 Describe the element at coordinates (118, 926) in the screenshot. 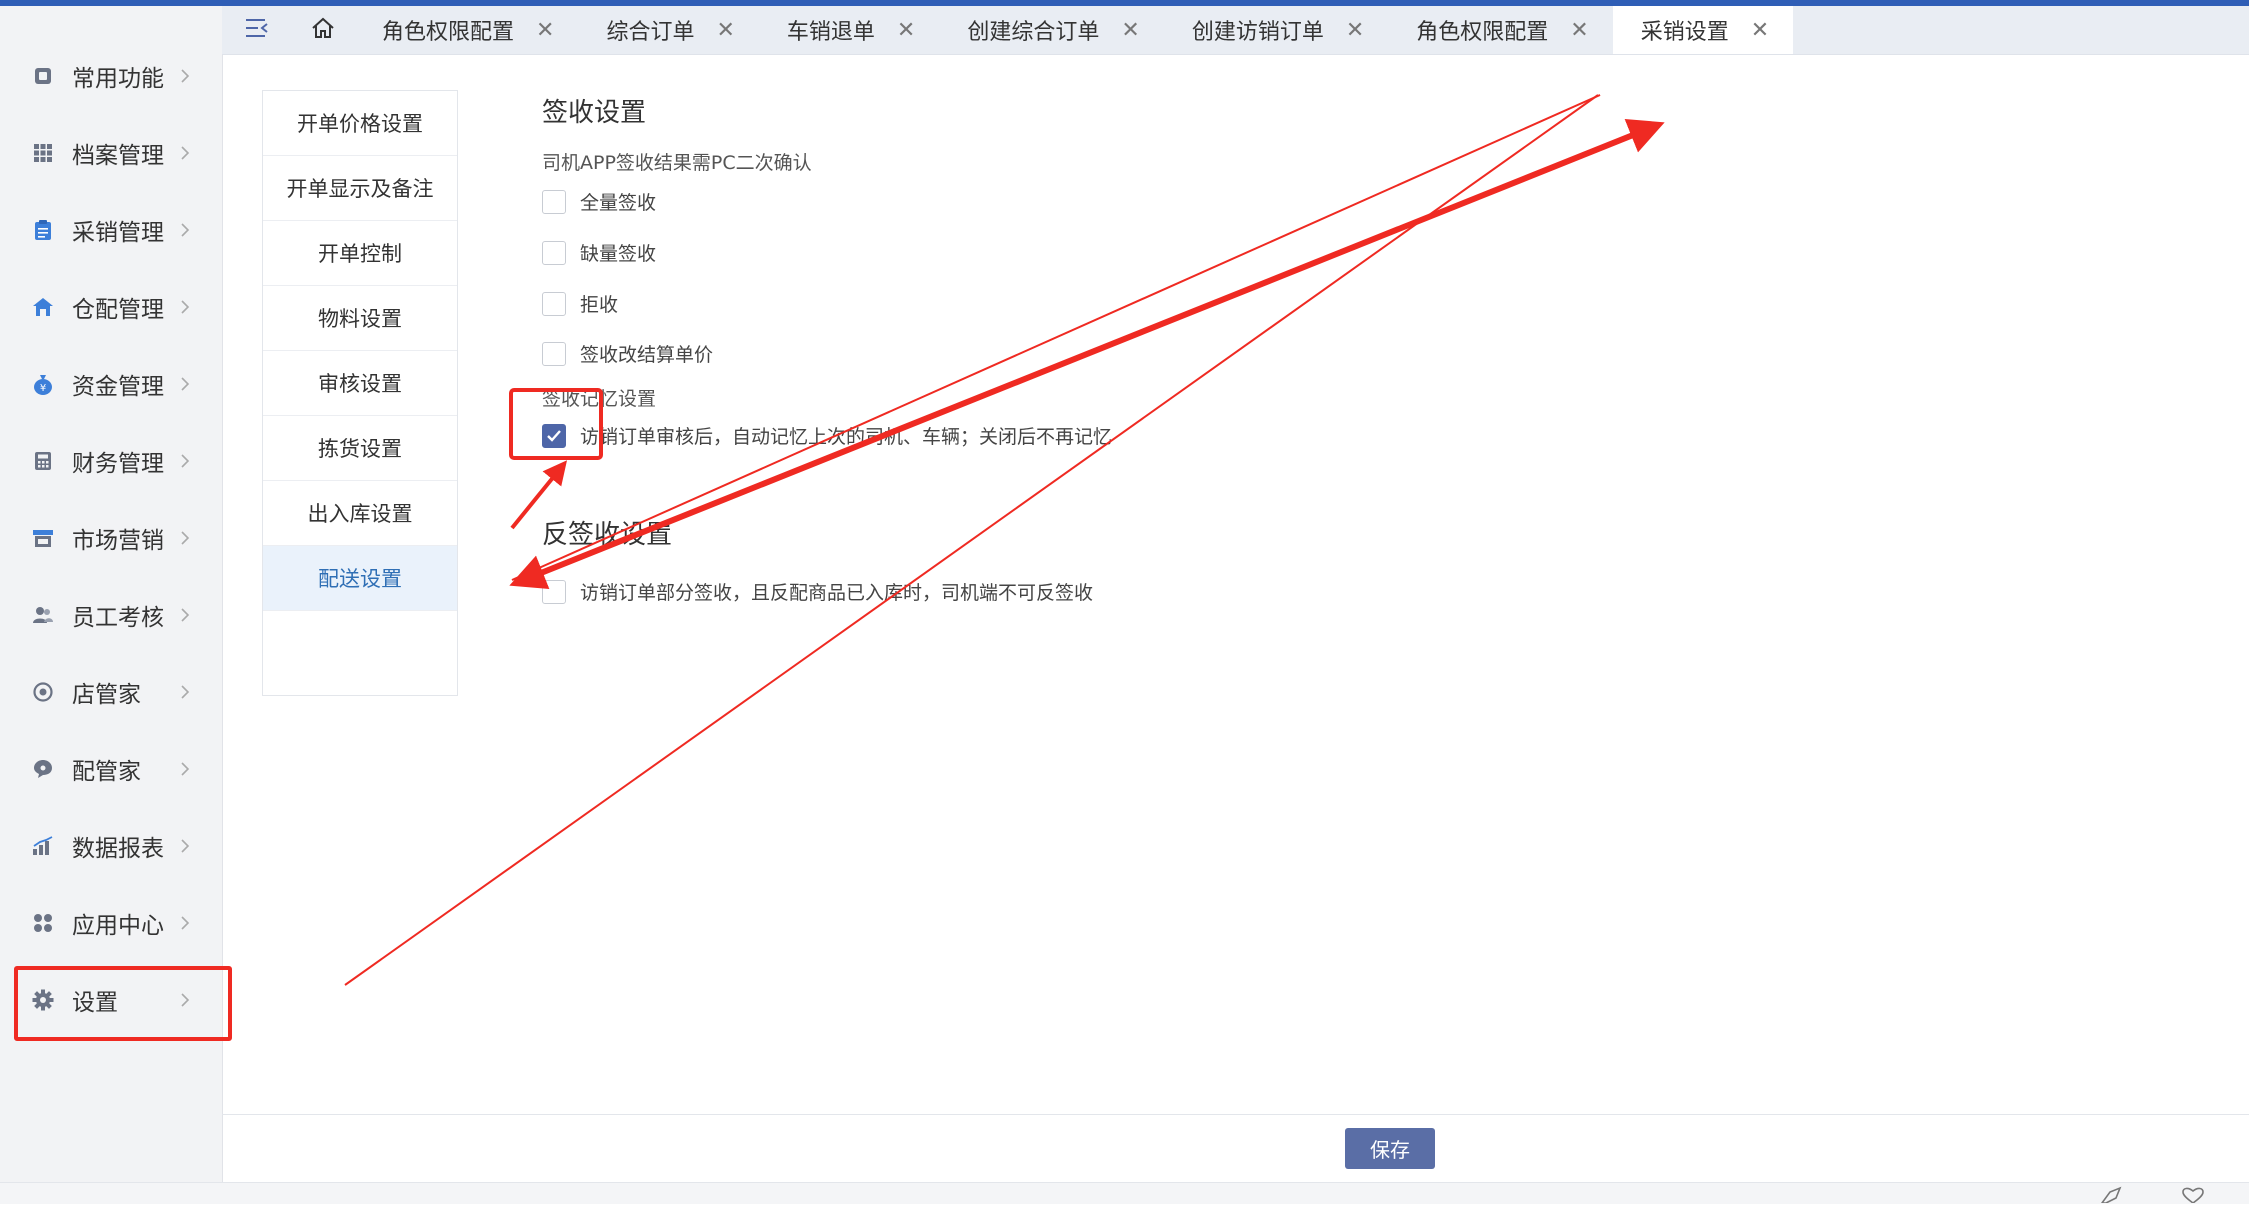

I see `sidebar-item-label: 应用中心` at that location.